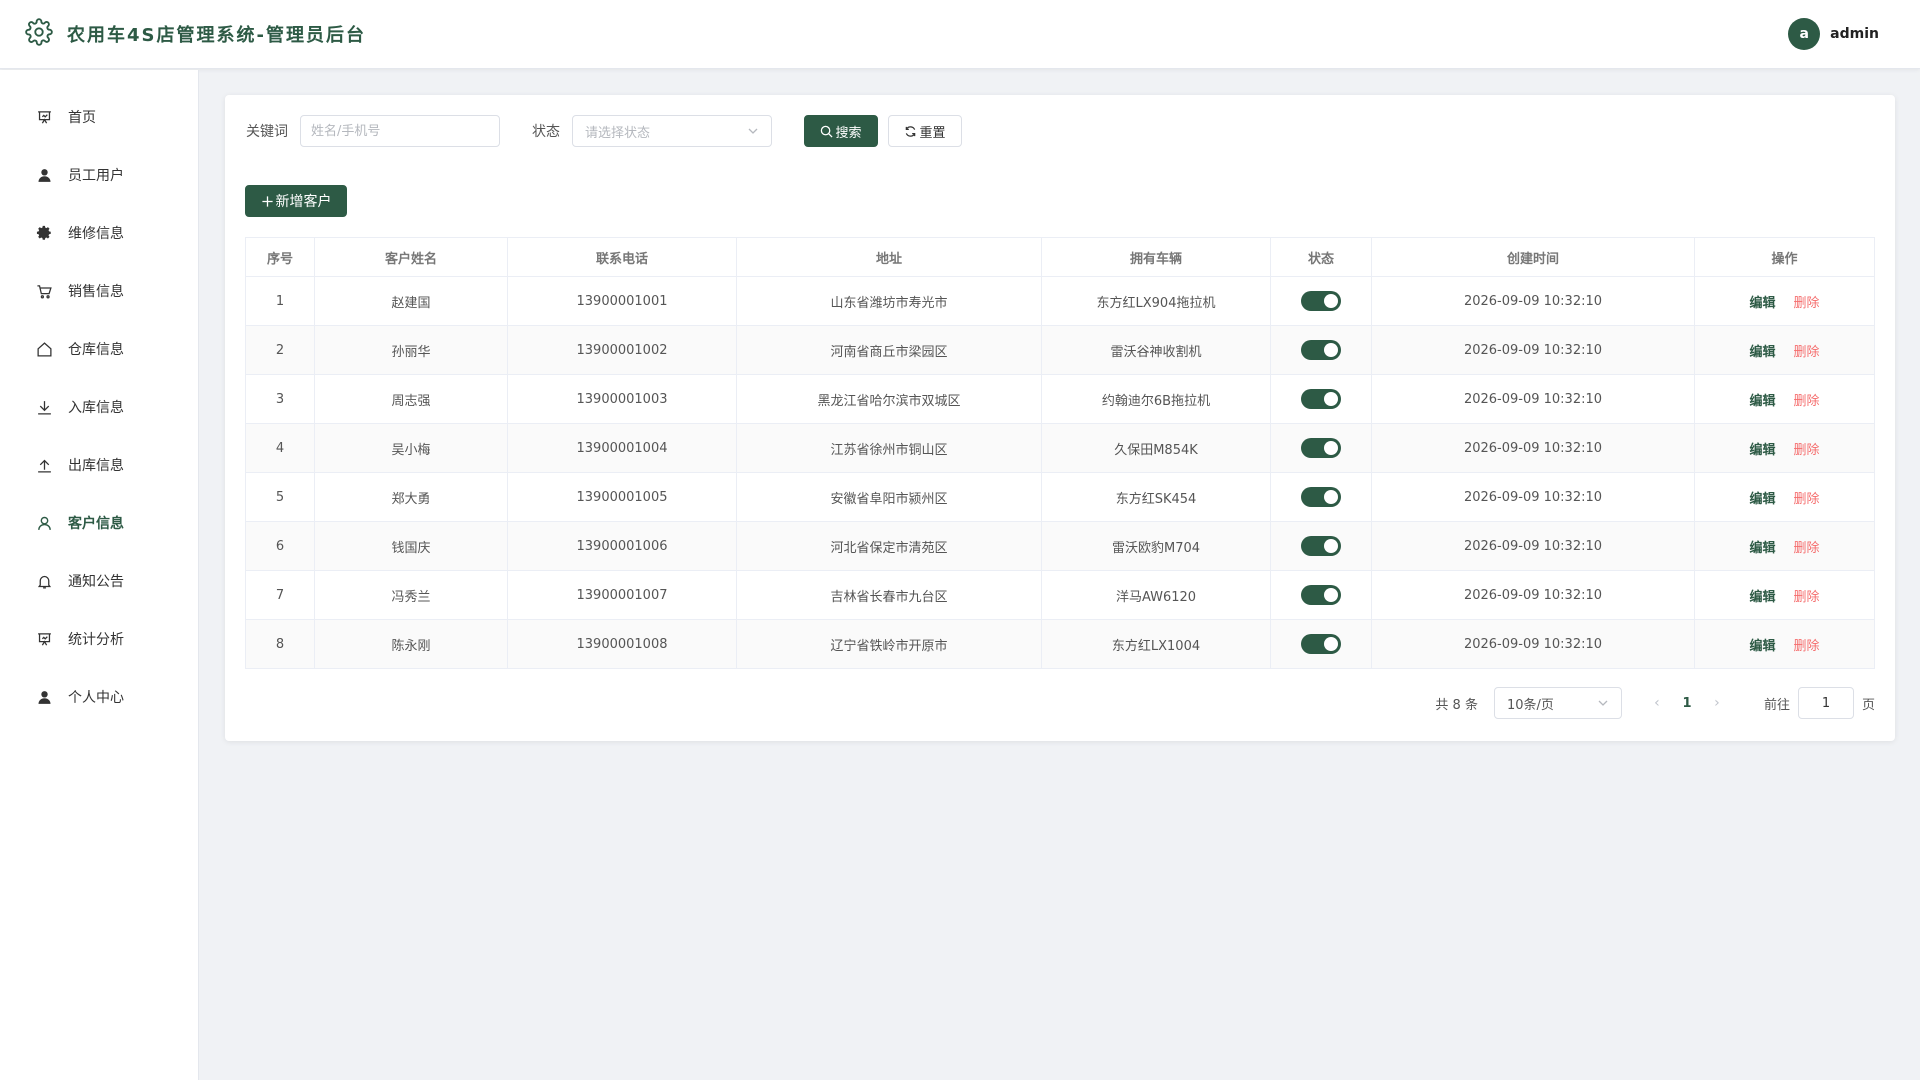 The height and width of the screenshot is (1080, 1920). I want to click on address-cell: 安徽省阜阳市颍州区, so click(889, 497).